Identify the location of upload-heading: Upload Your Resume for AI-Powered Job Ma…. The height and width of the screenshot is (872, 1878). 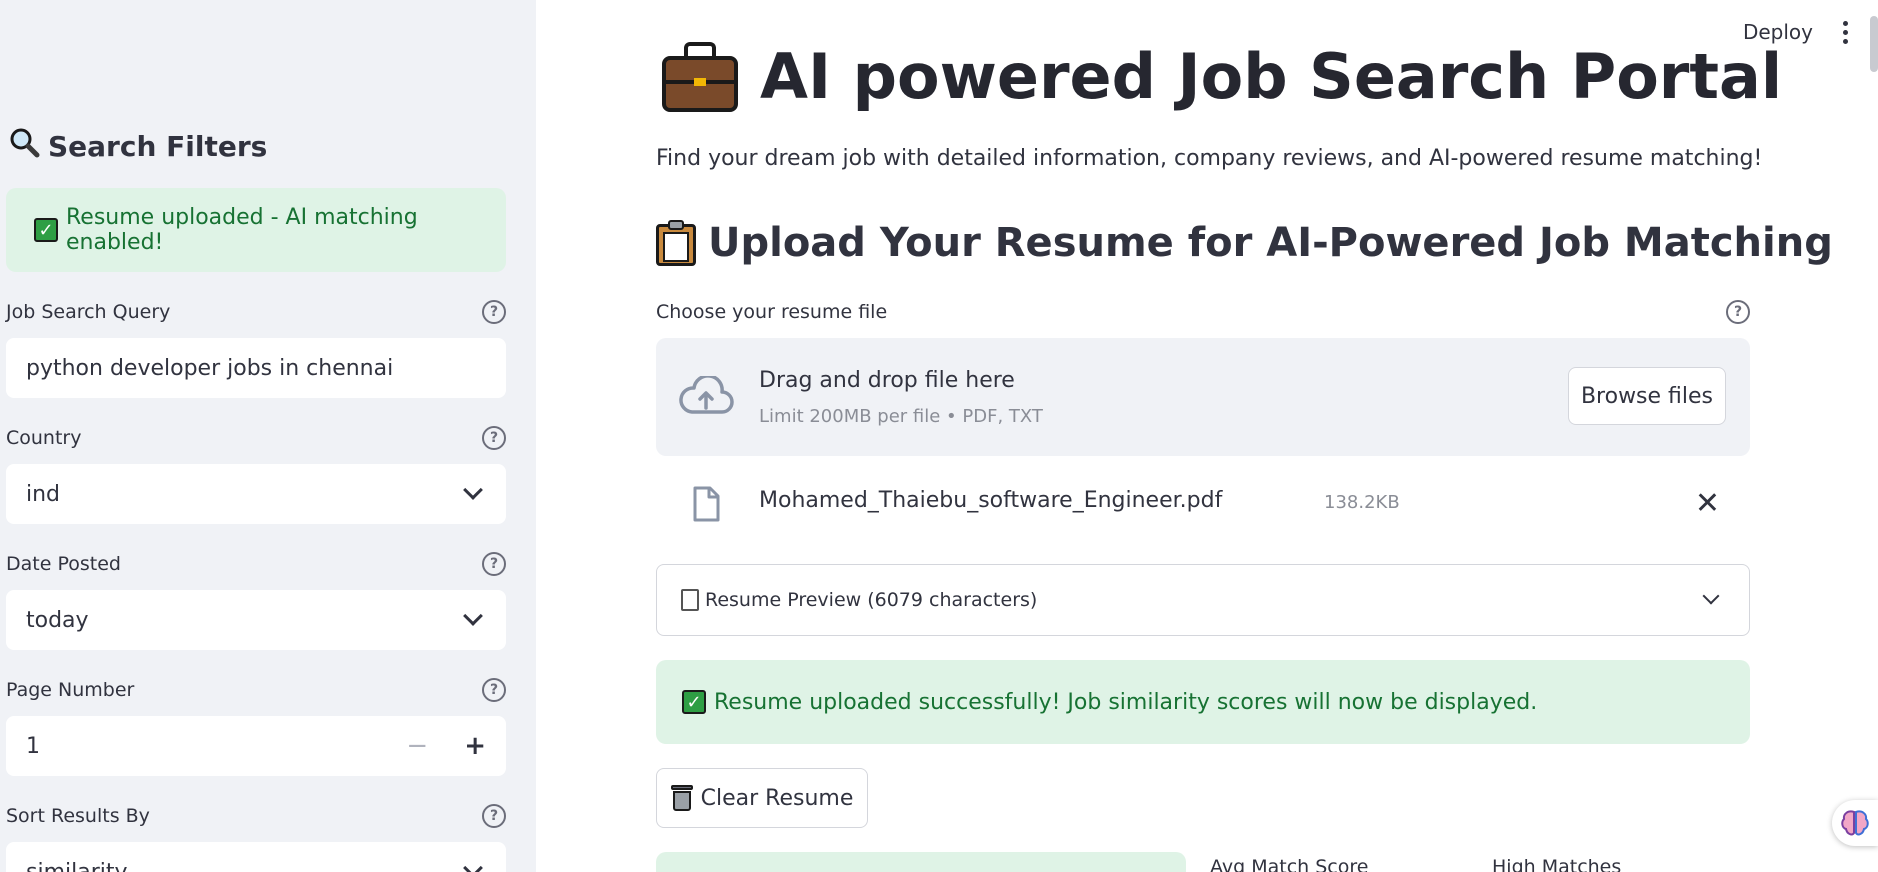
(1244, 243).